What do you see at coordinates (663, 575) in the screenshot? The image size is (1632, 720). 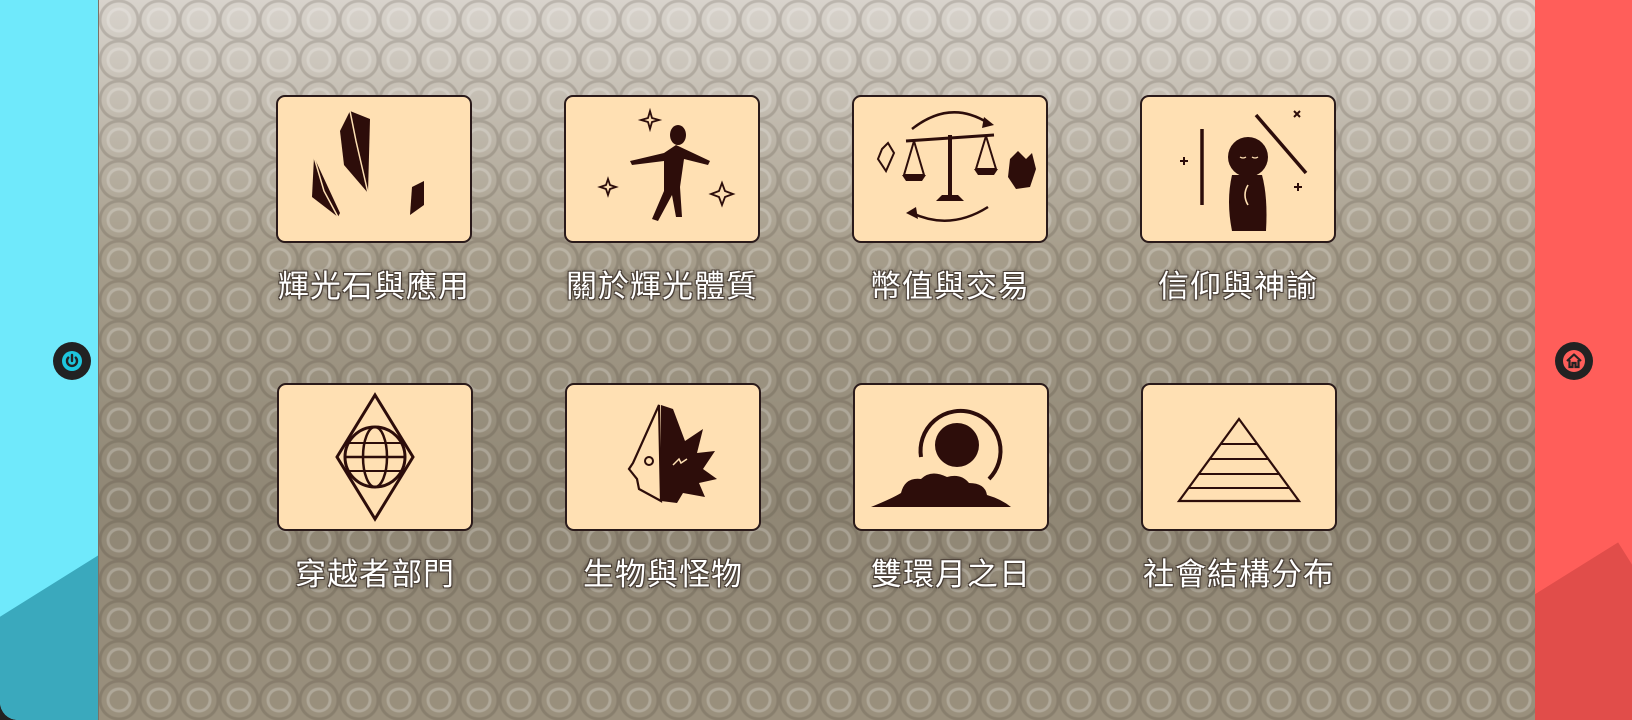 I see `menu-label: 生物與怪物` at bounding box center [663, 575].